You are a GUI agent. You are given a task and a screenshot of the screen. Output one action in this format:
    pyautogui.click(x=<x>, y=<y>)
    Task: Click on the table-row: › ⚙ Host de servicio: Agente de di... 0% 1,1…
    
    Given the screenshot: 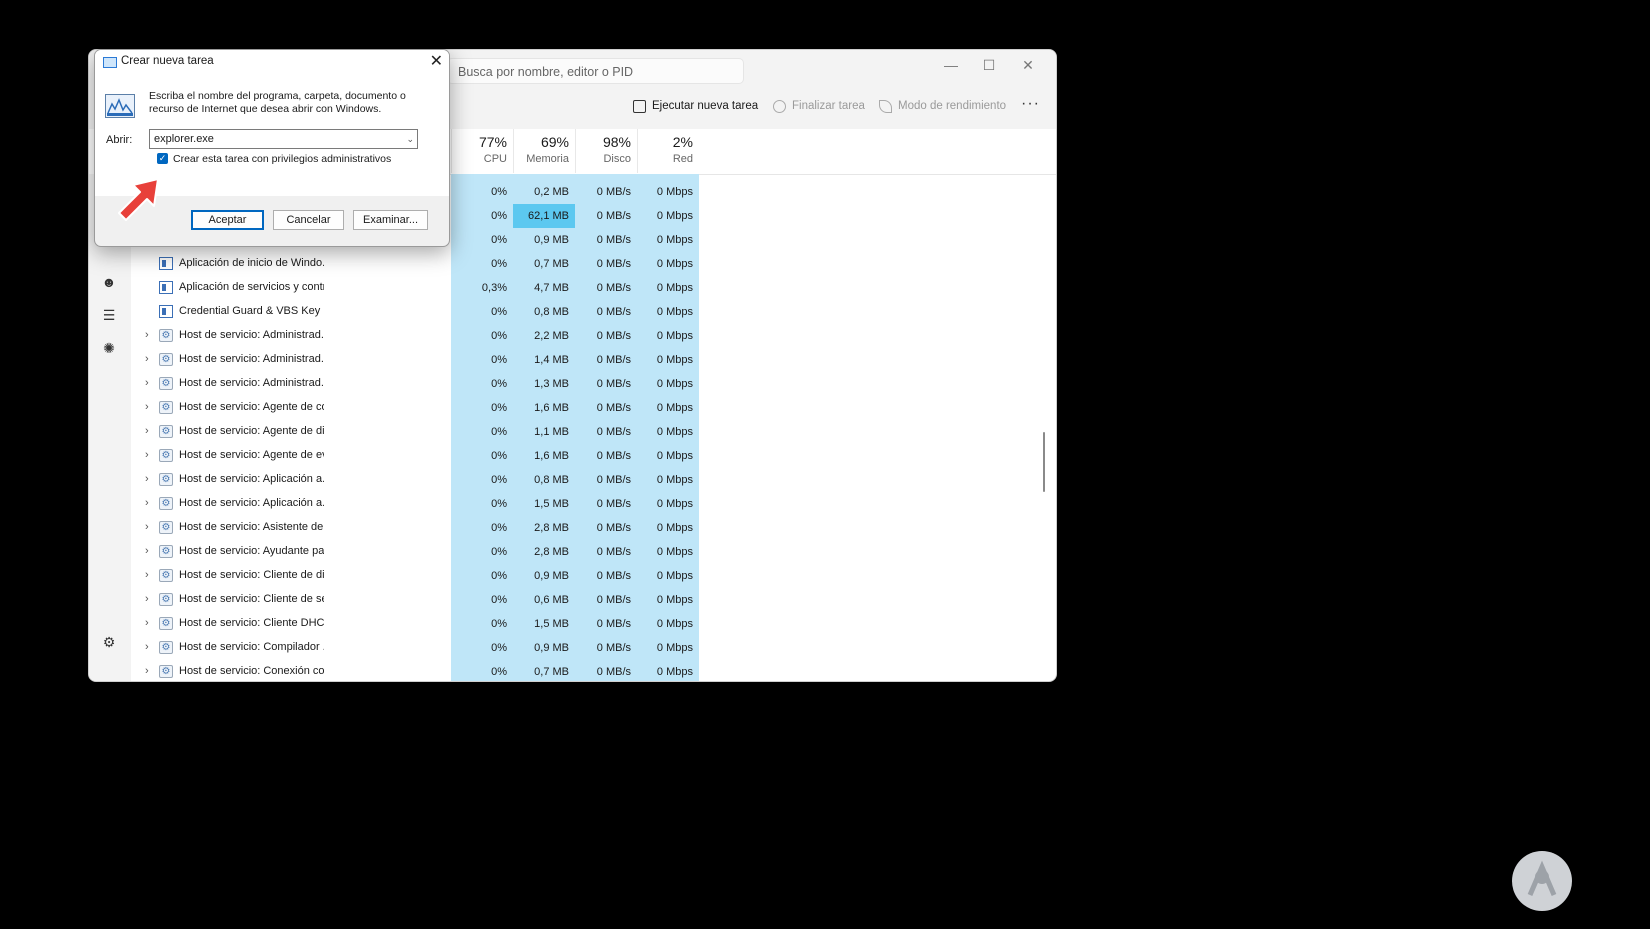 What is the action you would take?
    pyautogui.click(x=593, y=432)
    